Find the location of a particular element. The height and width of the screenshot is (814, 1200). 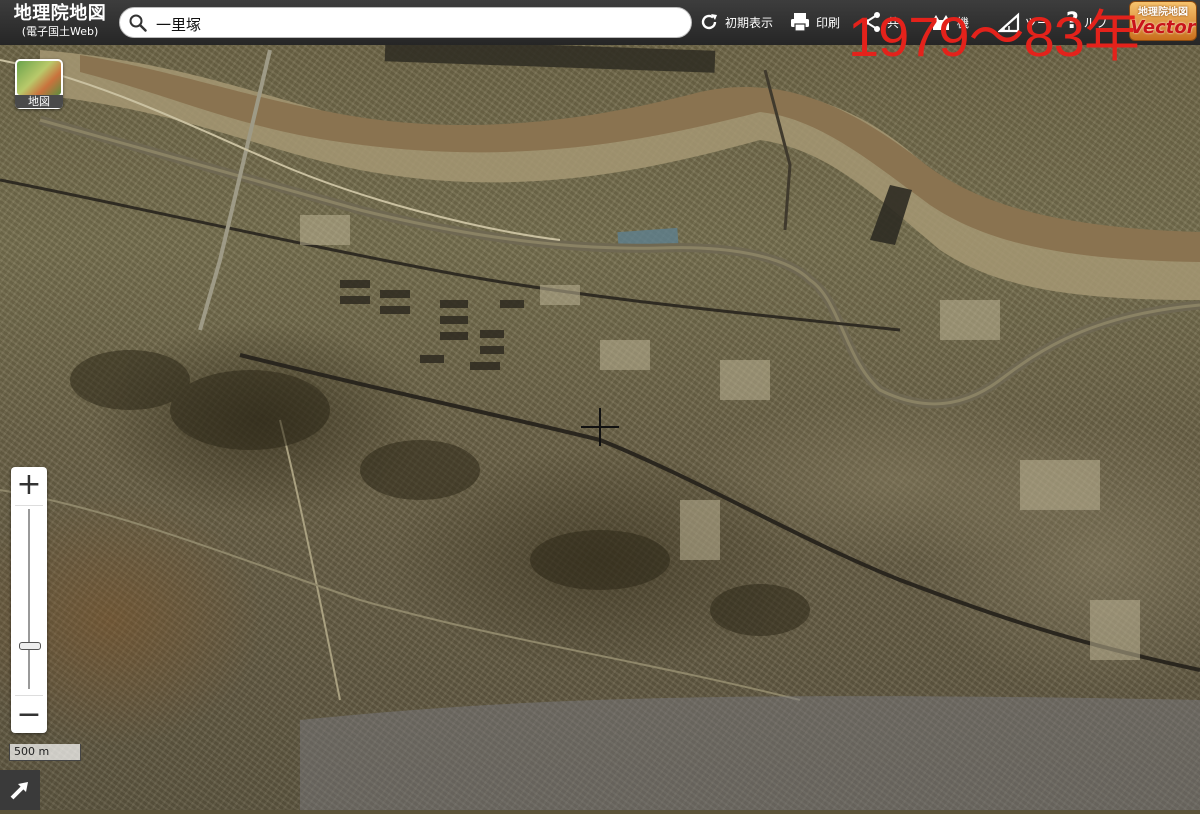

scale-bar: 500 m is located at coordinates (45, 752).